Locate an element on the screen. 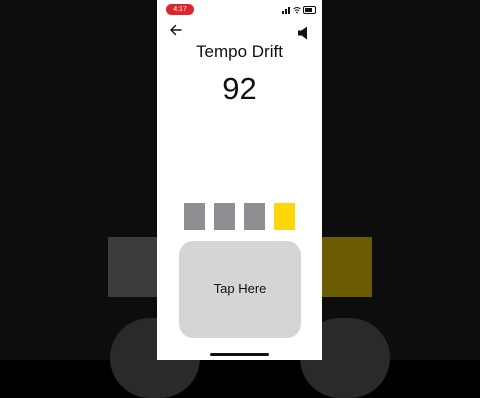 Image resolution: width=480 pixels, height=398 pixels. tap-here-label: Tap Here is located at coordinates (240, 288).